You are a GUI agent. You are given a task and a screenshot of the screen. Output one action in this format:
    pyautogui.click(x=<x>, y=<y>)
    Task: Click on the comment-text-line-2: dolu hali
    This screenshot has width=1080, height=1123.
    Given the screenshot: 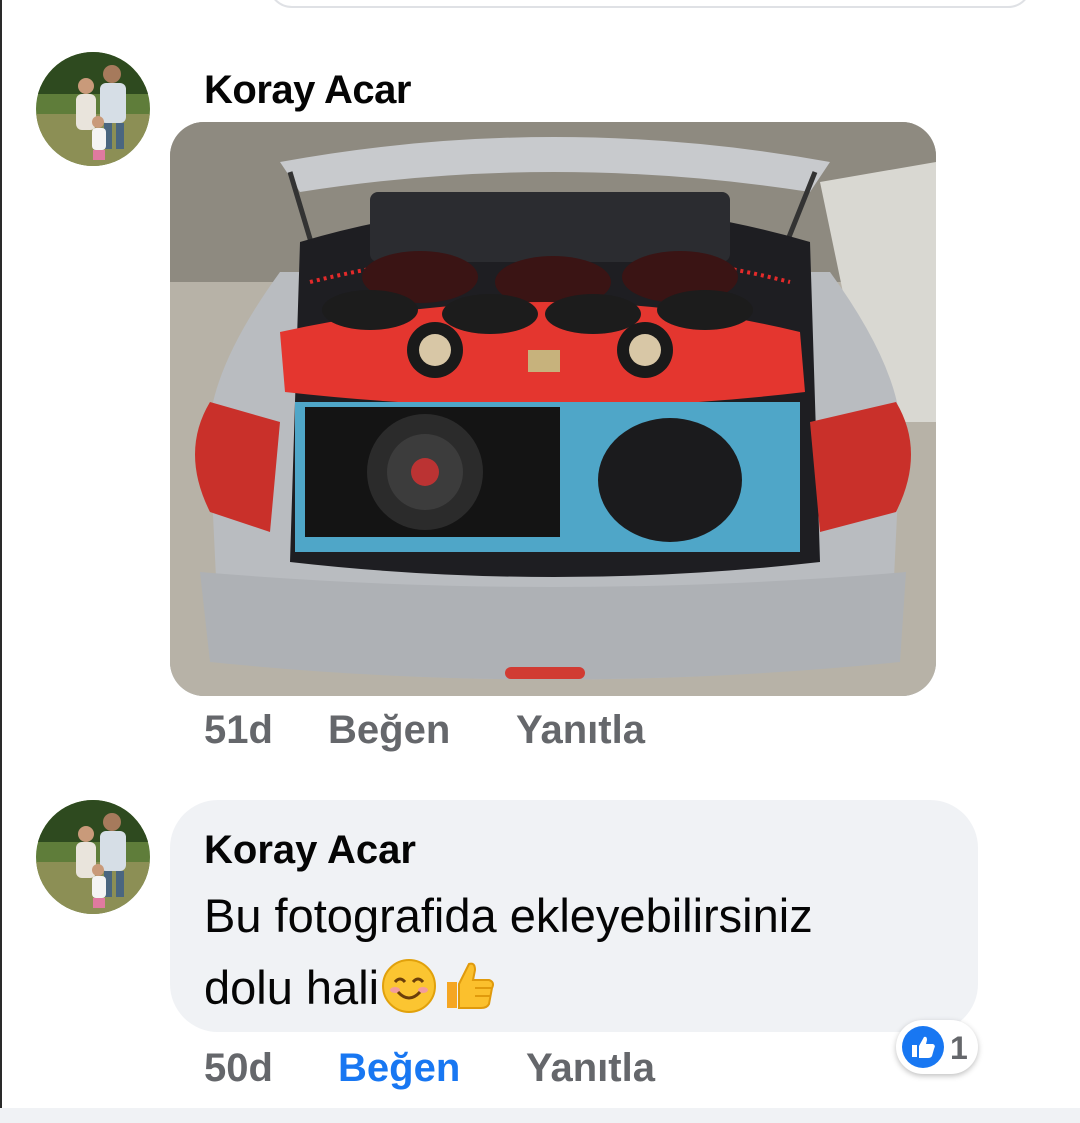 What is the action you would take?
    pyautogui.click(x=584, y=993)
    